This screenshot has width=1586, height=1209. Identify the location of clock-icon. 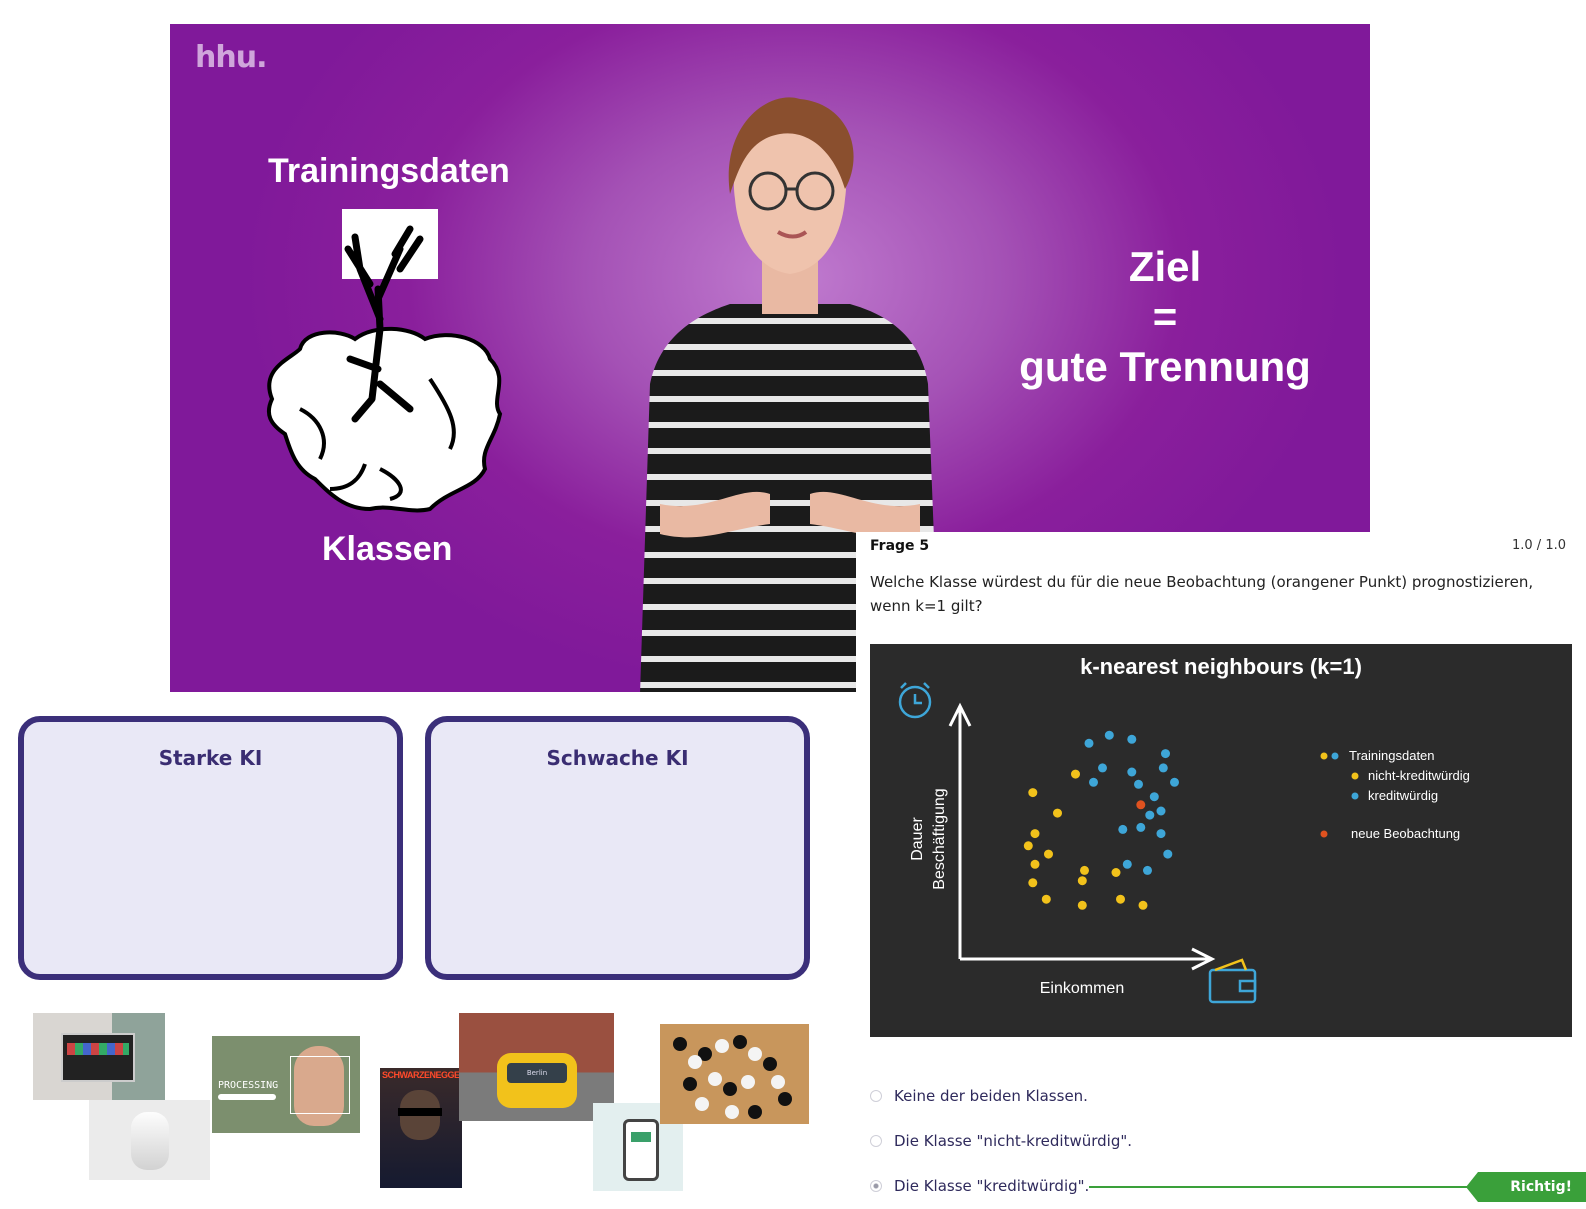
(915, 700).